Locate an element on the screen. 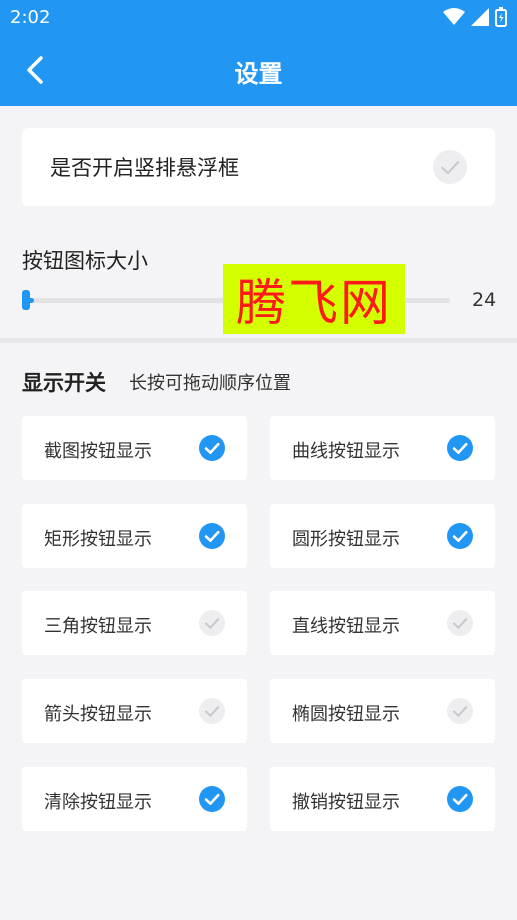 This screenshot has width=517, height=920. section-divider is located at coordinates (258, 340).